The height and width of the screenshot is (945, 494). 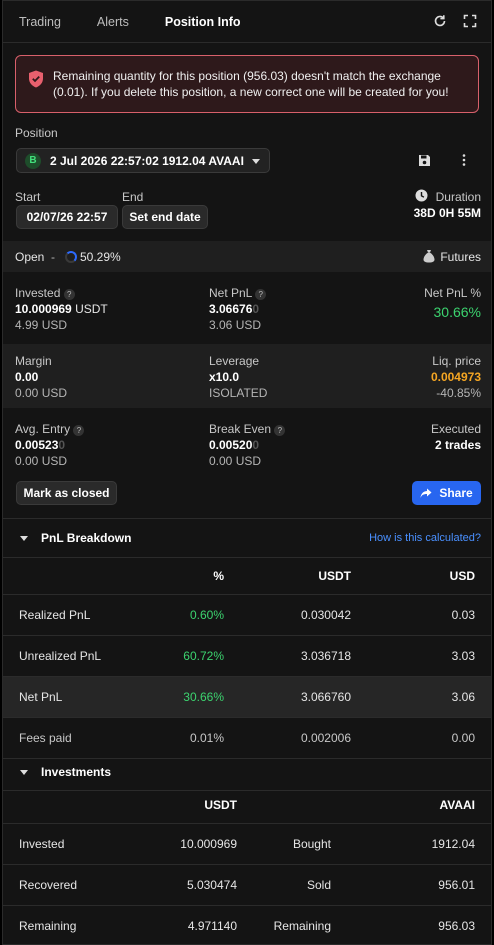 I want to click on row-usd: 0.00, so click(x=429, y=738).